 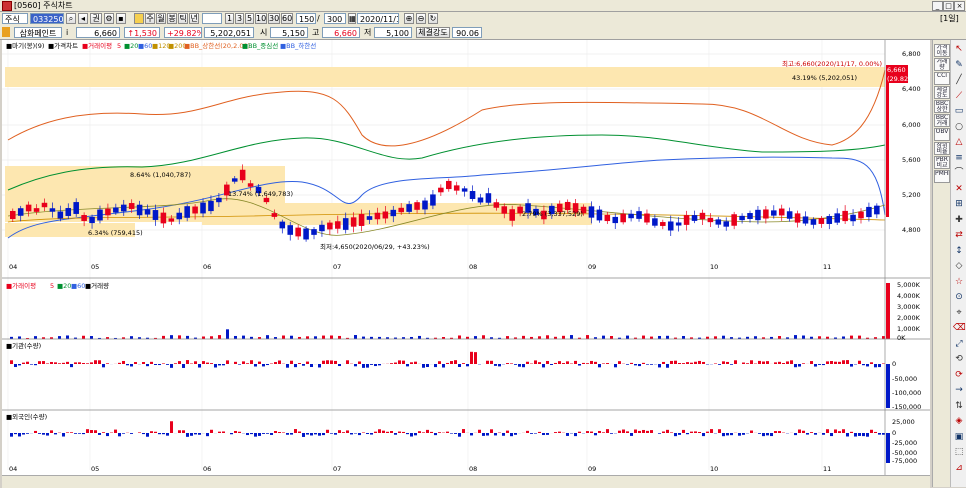 I want to click on draw-tool-icon-8: ⌒, so click(x=959, y=173).